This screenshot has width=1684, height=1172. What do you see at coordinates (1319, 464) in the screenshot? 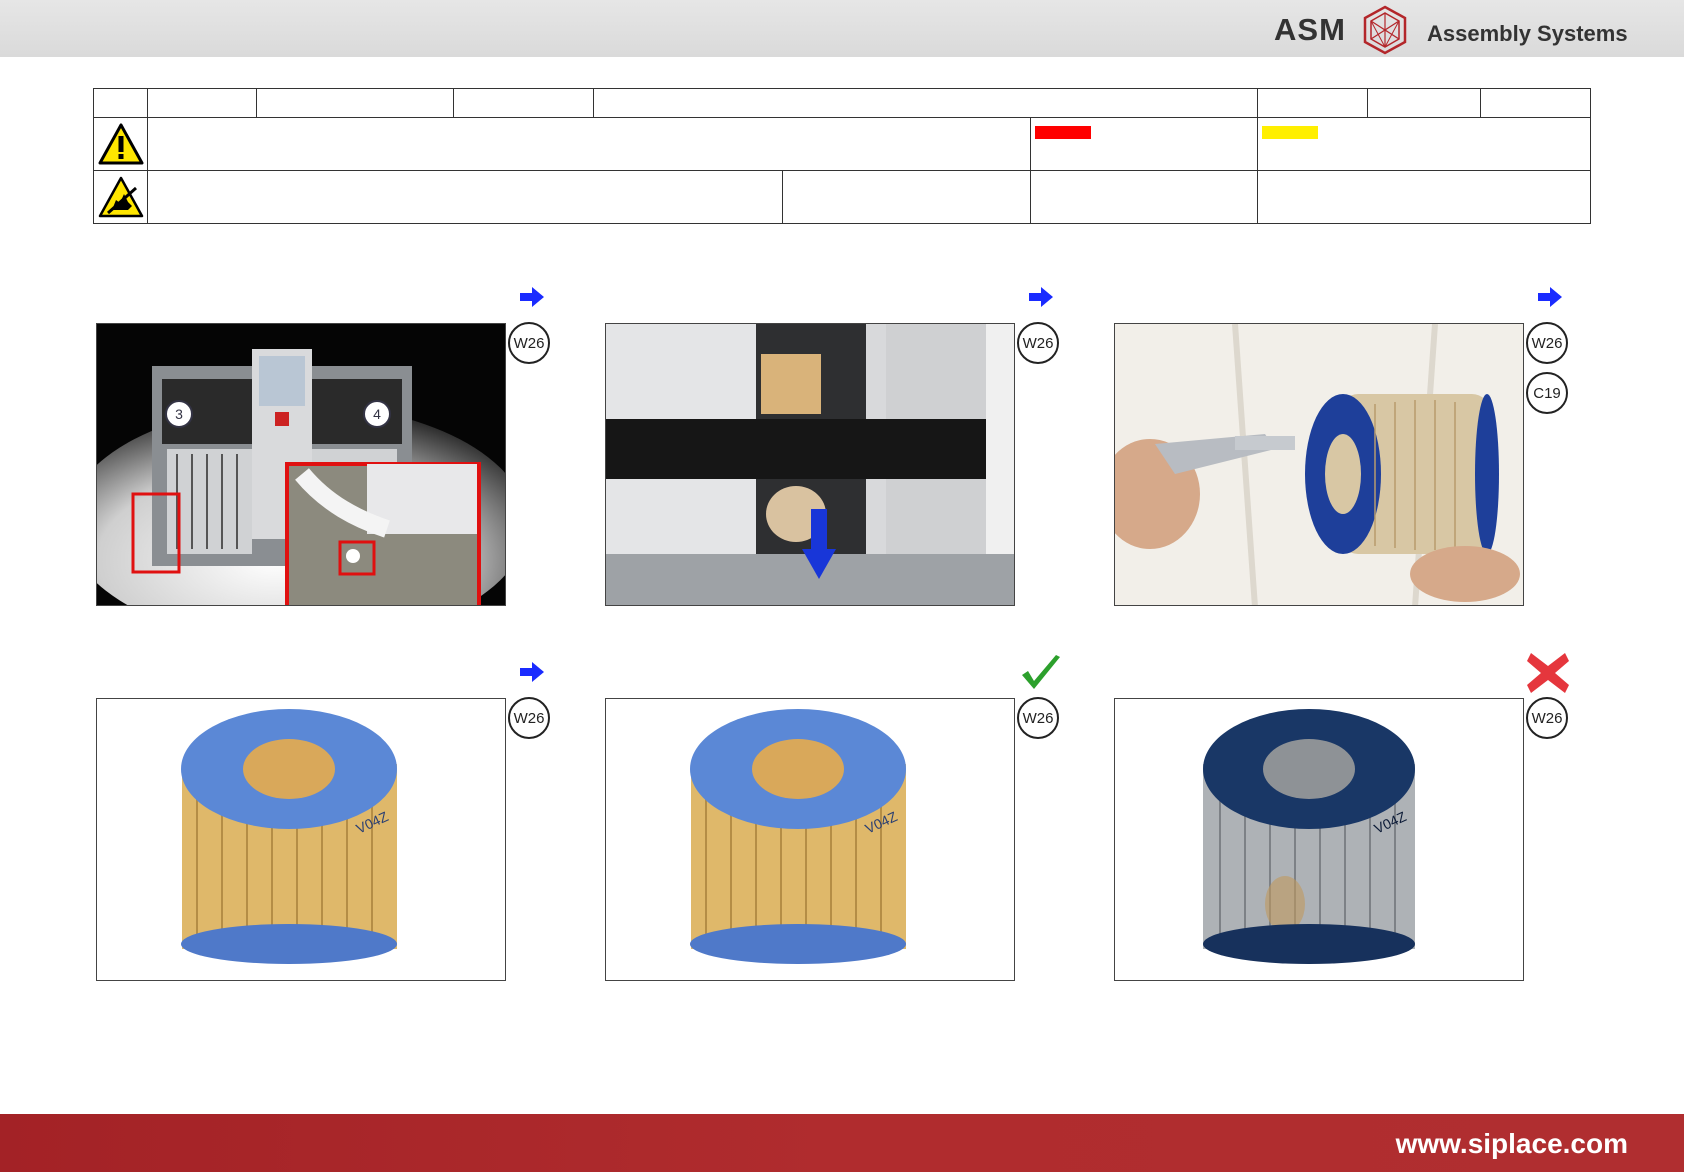
I see `step-image-air-gun` at bounding box center [1319, 464].